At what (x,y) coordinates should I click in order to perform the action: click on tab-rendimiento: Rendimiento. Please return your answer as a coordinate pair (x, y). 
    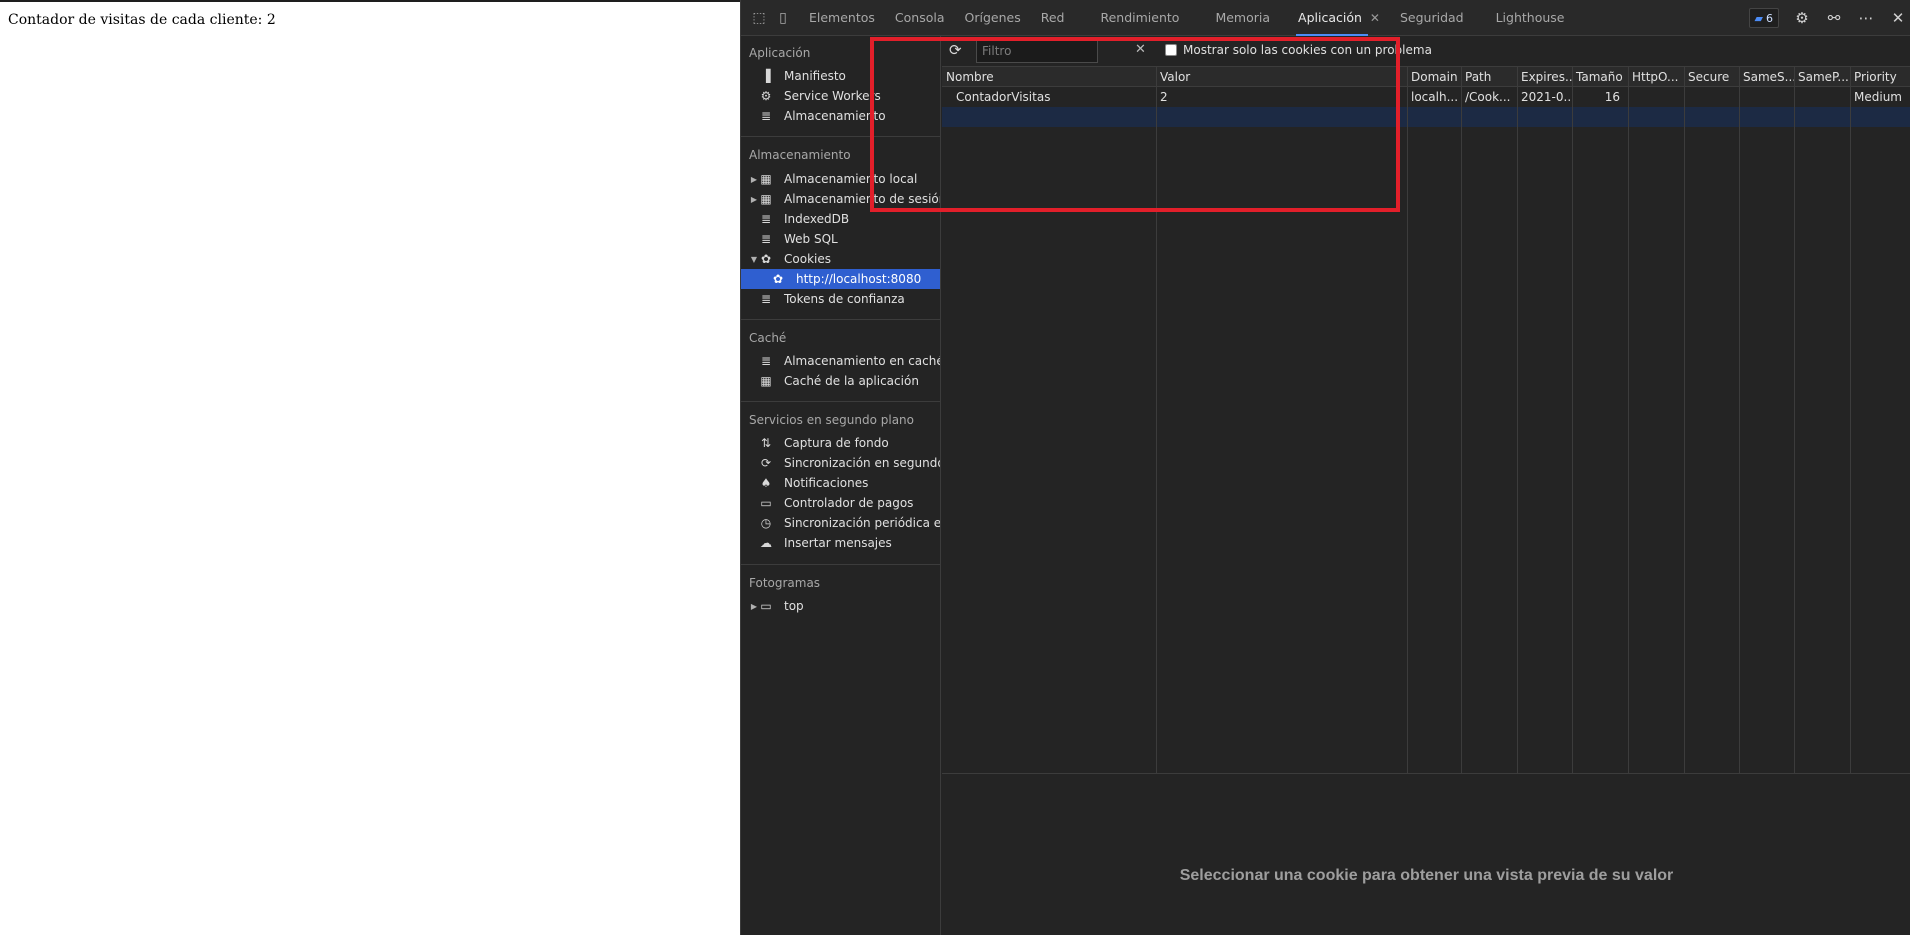
    Looking at the image, I should click on (1147, 18).